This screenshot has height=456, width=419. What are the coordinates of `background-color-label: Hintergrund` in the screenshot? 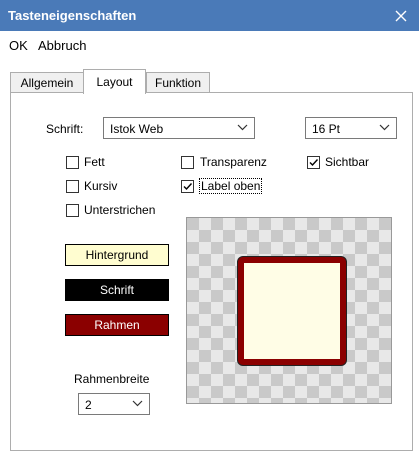 It's located at (117, 255).